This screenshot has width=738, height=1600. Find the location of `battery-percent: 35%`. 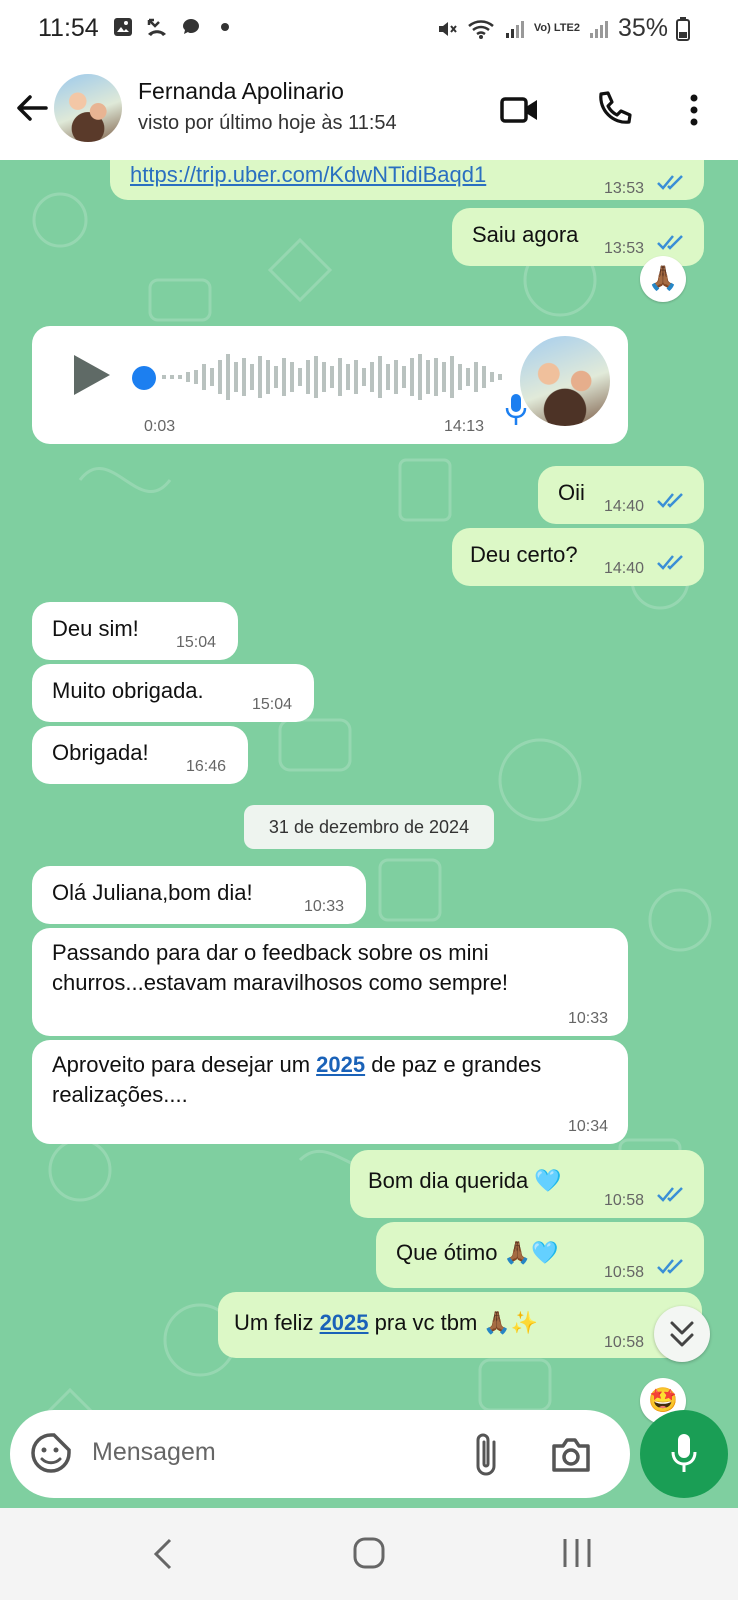

battery-percent: 35% is located at coordinates (642, 28).